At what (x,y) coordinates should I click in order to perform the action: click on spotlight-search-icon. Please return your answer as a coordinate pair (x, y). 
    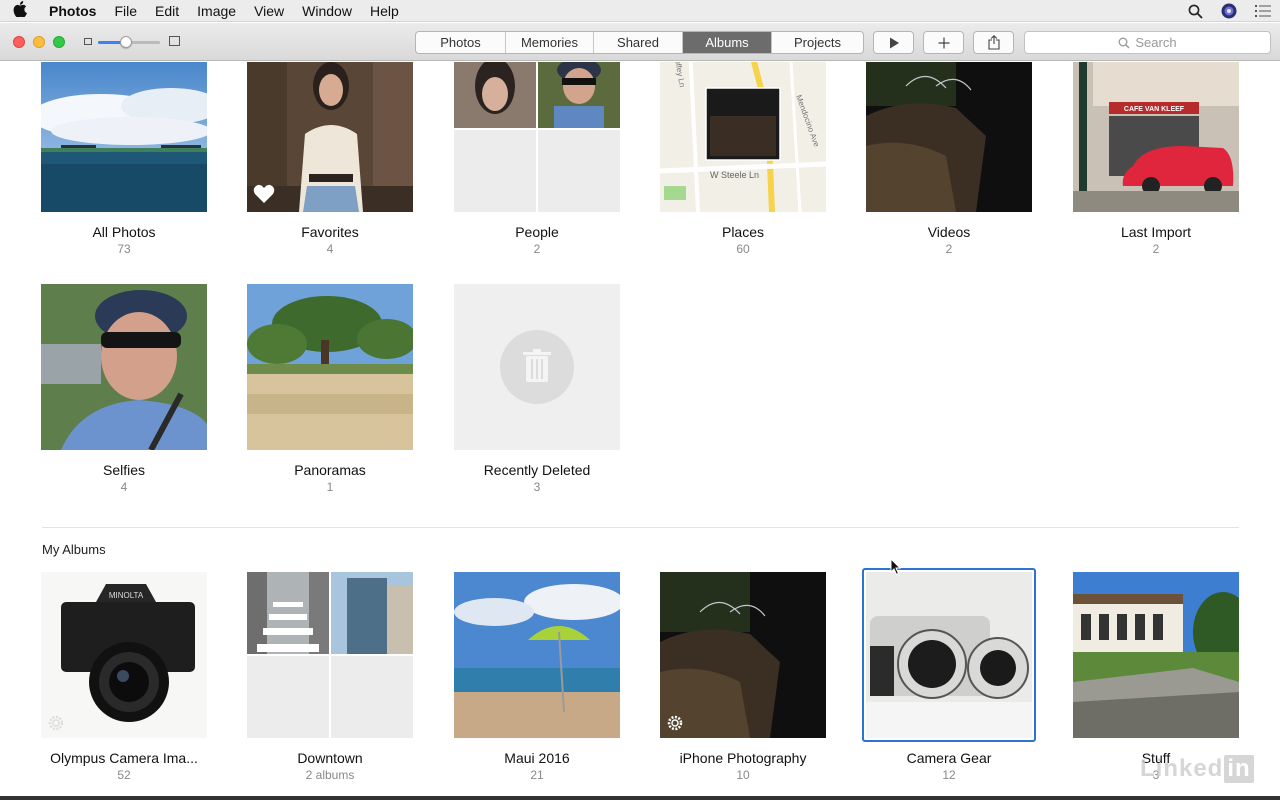
    Looking at the image, I should click on (1195, 11).